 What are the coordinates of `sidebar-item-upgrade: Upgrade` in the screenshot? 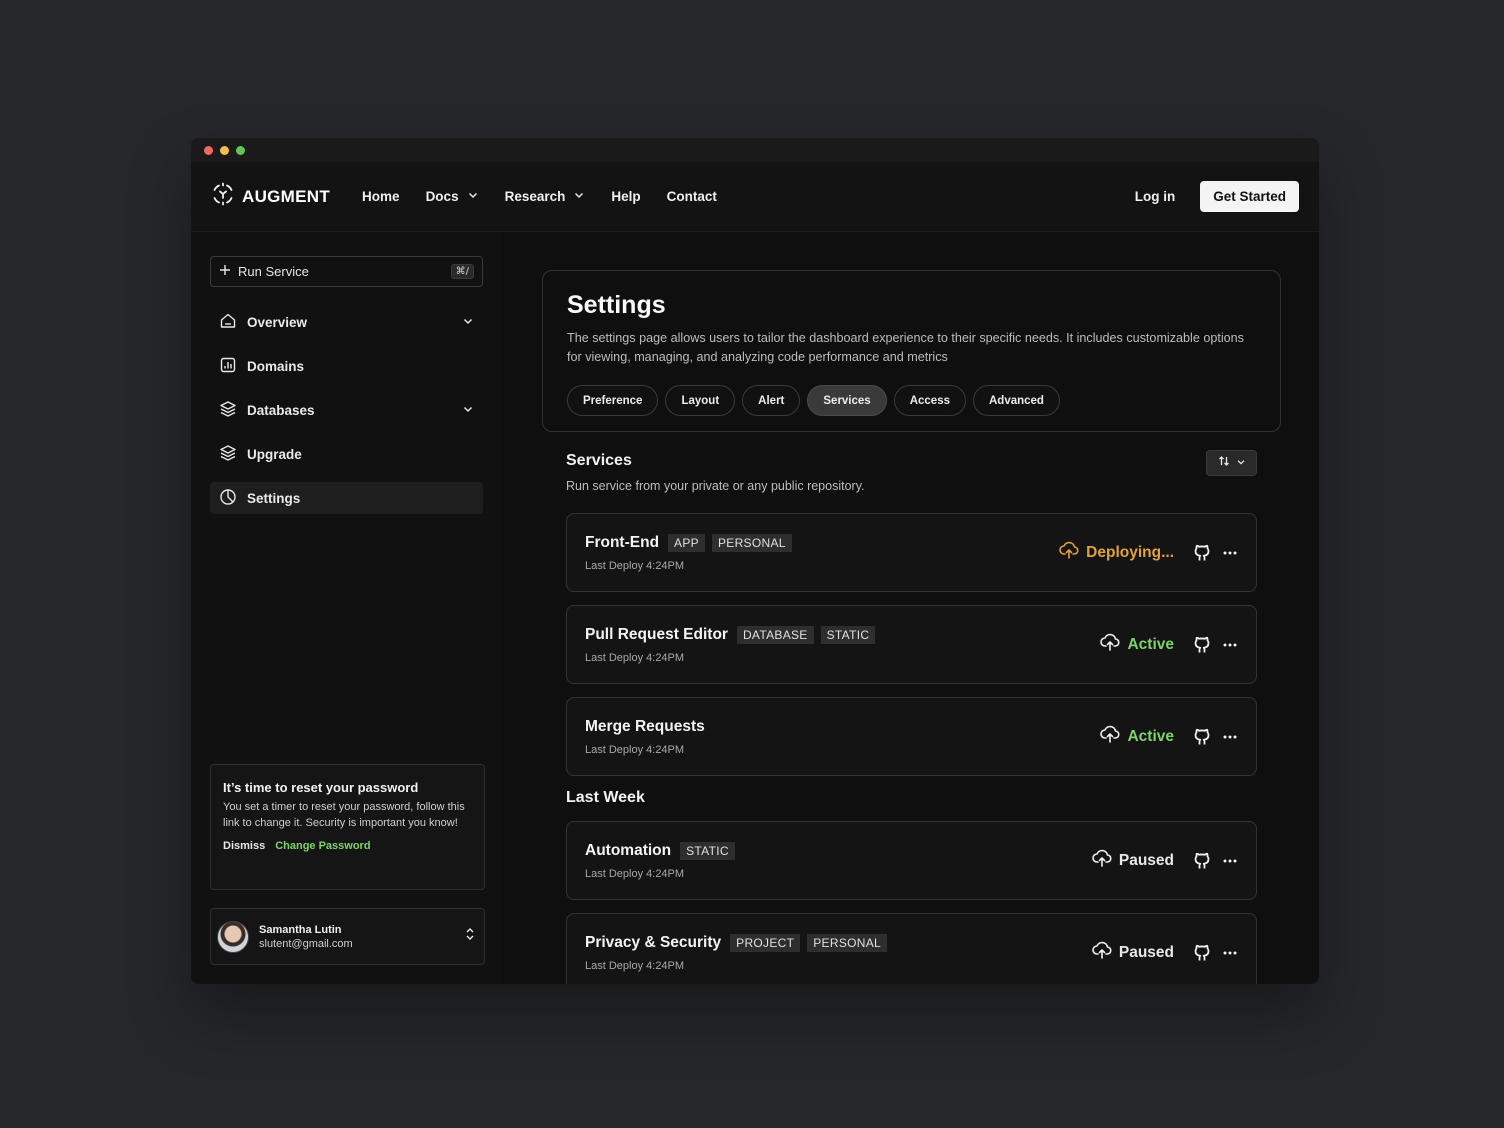 It's located at (346, 454).